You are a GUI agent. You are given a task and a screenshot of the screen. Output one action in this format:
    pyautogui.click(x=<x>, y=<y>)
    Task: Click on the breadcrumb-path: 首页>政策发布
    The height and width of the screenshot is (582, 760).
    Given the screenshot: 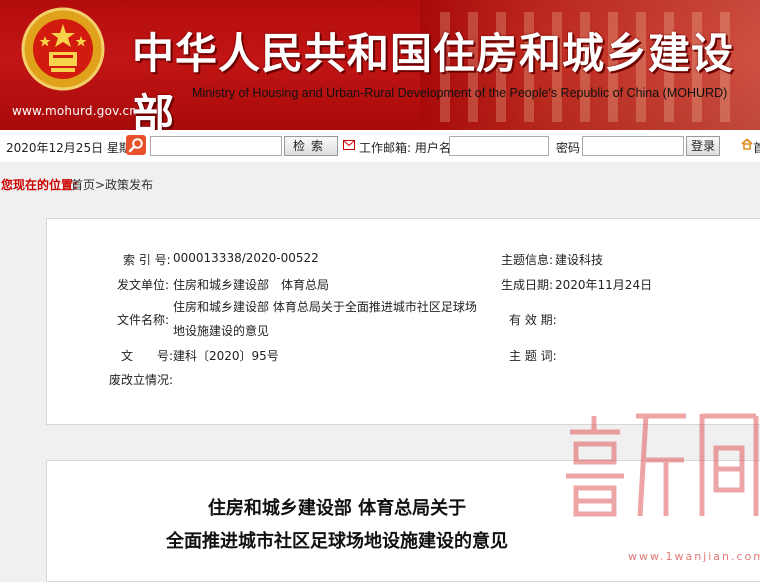 What is the action you would take?
    pyautogui.click(x=112, y=184)
    